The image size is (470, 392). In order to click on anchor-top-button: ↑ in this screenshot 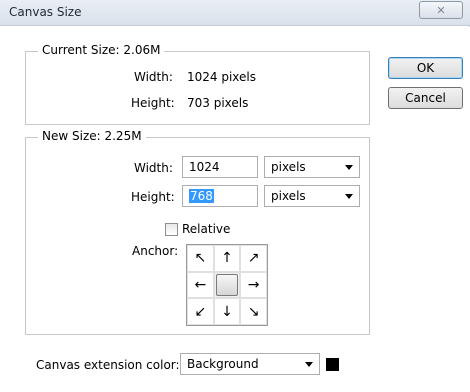, I will do `click(227, 258)`.